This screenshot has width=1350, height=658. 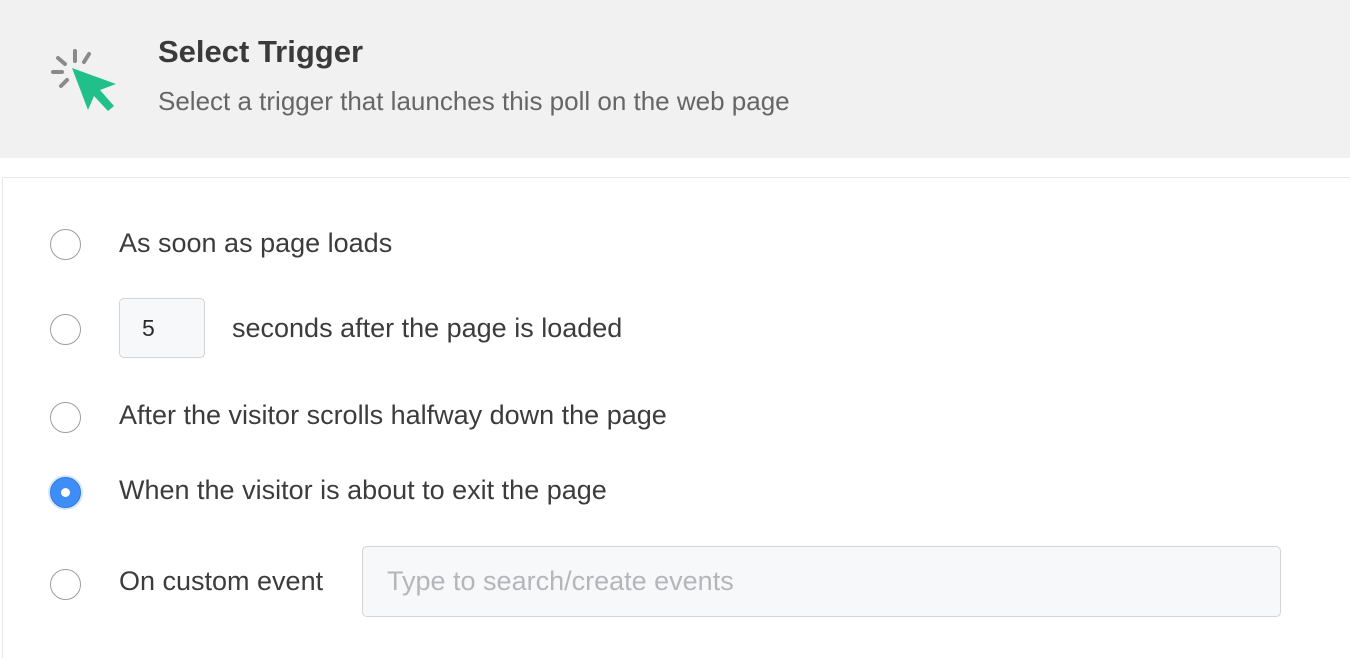 I want to click on trigger-option-label: seconds after the page is loaded, so click(x=427, y=328).